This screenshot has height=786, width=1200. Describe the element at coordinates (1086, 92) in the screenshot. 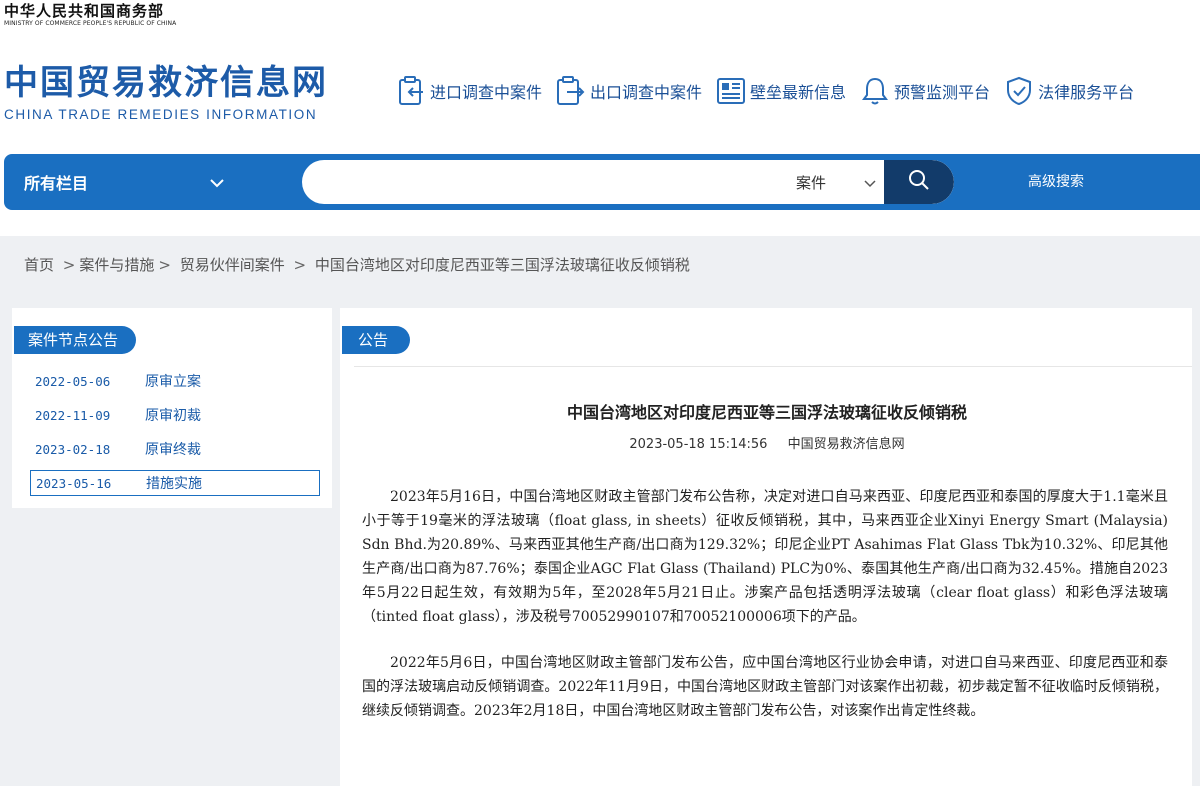

I see `nav-label: 法律服务平台` at that location.